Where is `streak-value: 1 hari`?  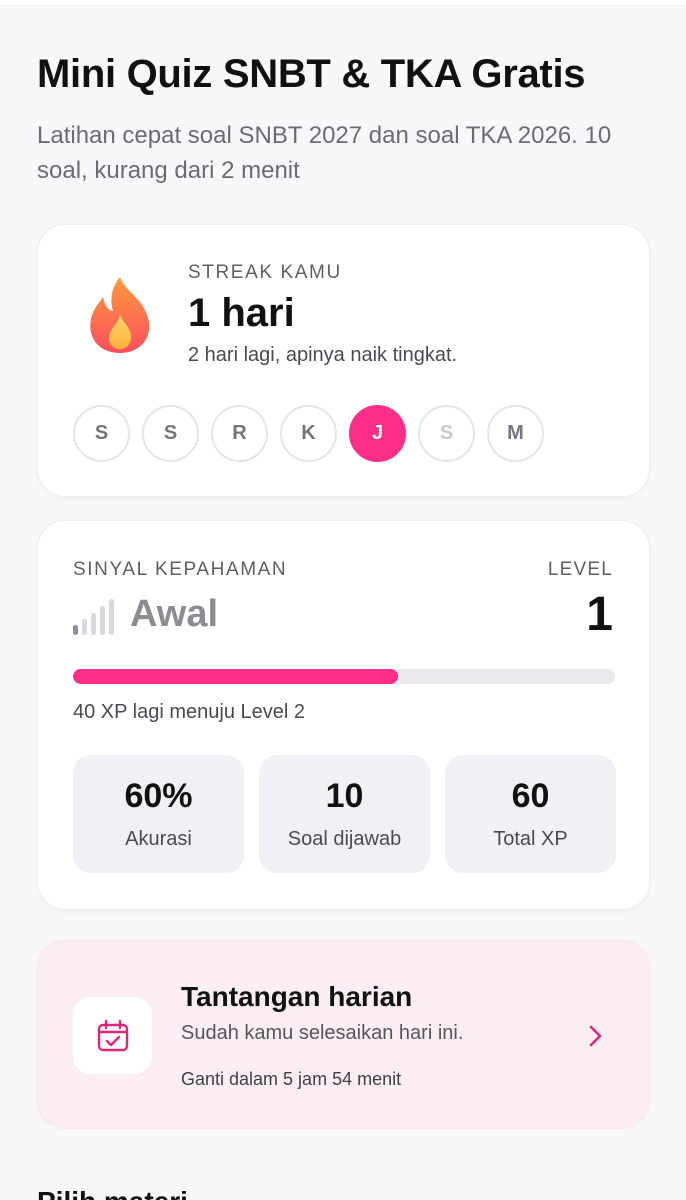
streak-value: 1 hari is located at coordinates (241, 313).